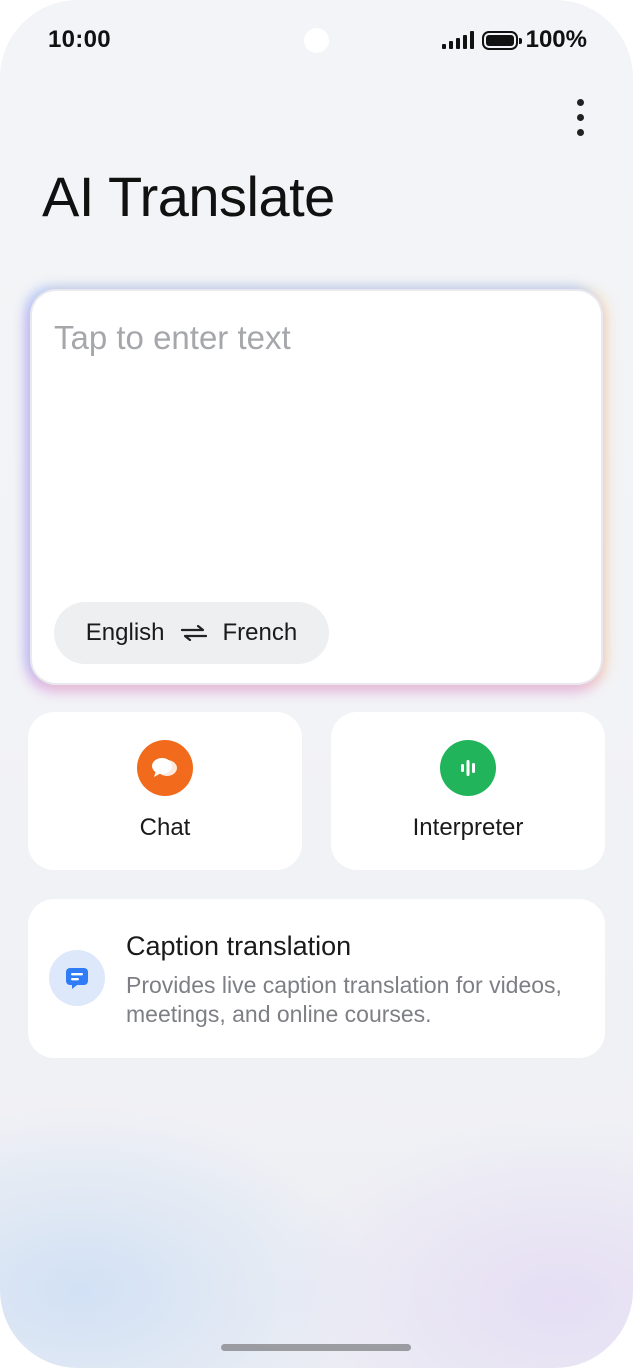 The width and height of the screenshot is (633, 1368). I want to click on language-selector: English French, so click(191, 633).